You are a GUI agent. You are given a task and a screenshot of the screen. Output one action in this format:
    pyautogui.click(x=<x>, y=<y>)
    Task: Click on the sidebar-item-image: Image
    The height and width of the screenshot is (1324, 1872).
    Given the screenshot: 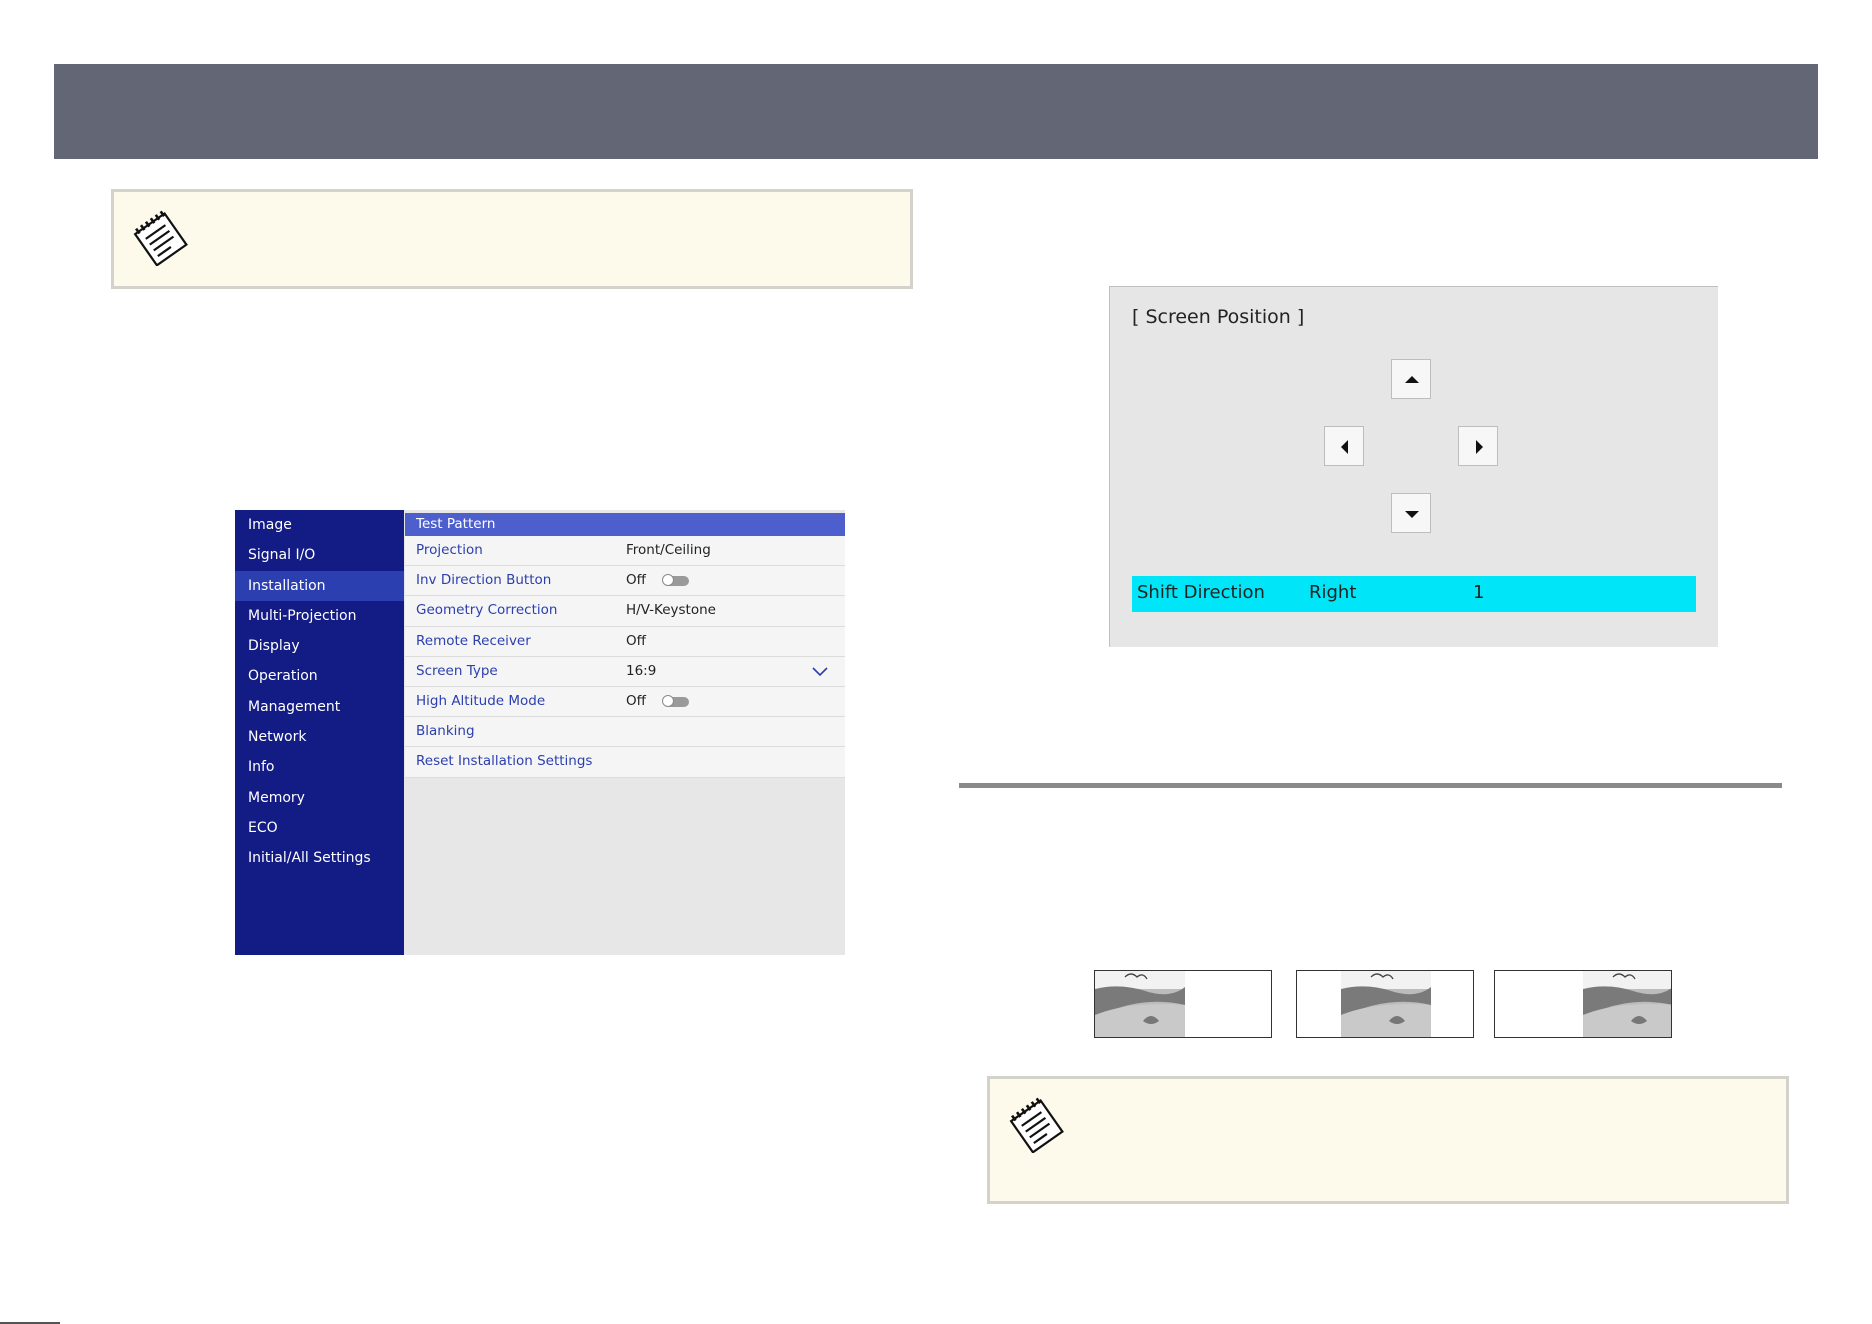 What is the action you would take?
    pyautogui.click(x=319, y=525)
    